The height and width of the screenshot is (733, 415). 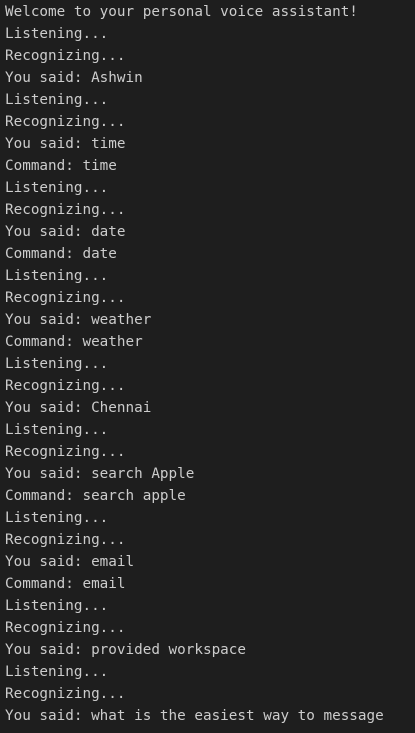 I want to click on output-line: You said: email, so click(x=70, y=562).